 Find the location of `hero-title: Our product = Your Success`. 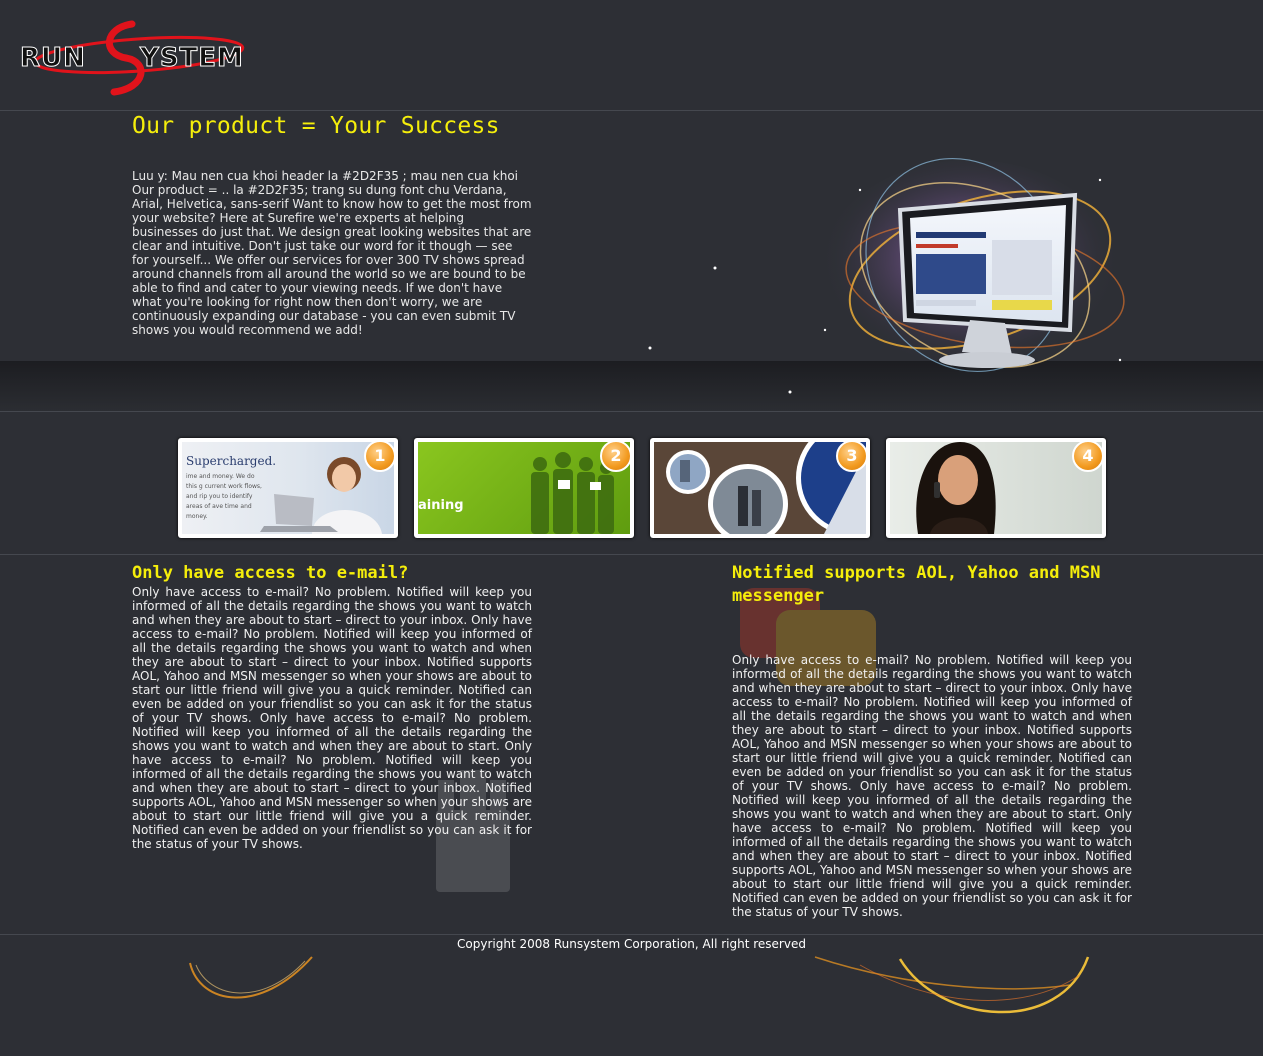

hero-title: Our product = Your Success is located at coordinates (316, 126).